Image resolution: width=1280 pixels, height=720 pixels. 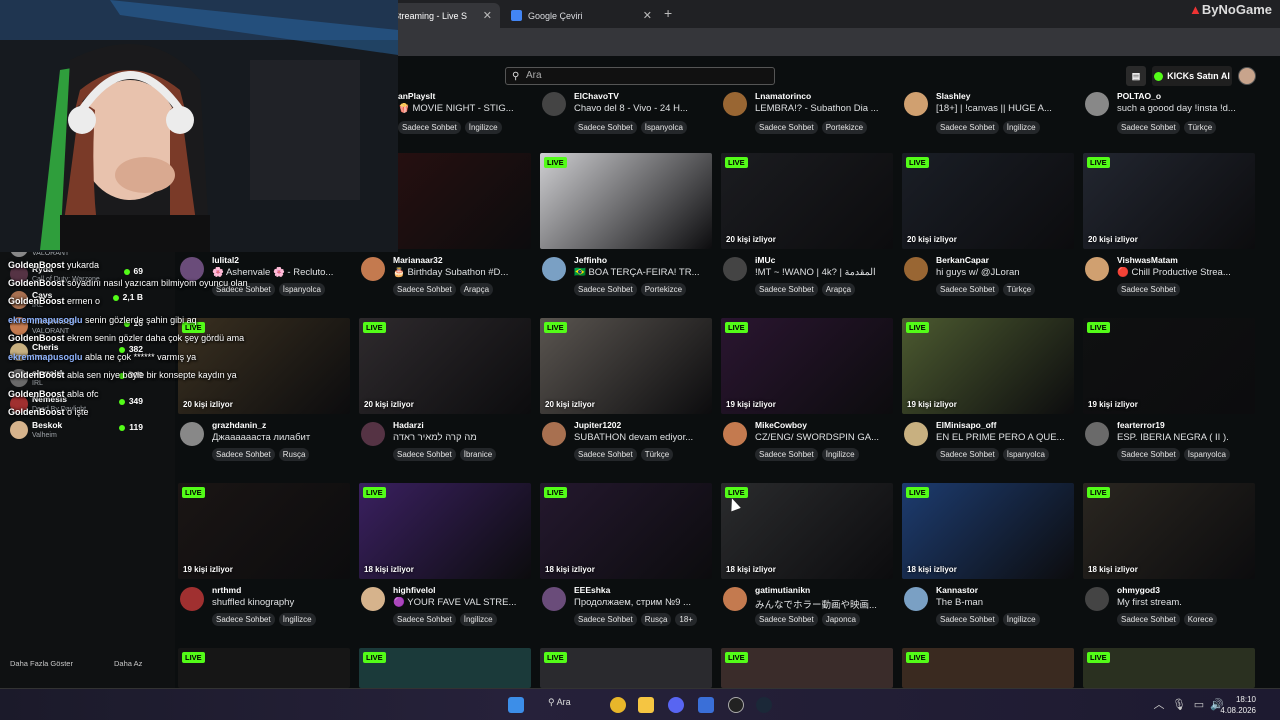 I want to click on channel-name: Marianaar32, so click(x=418, y=260).